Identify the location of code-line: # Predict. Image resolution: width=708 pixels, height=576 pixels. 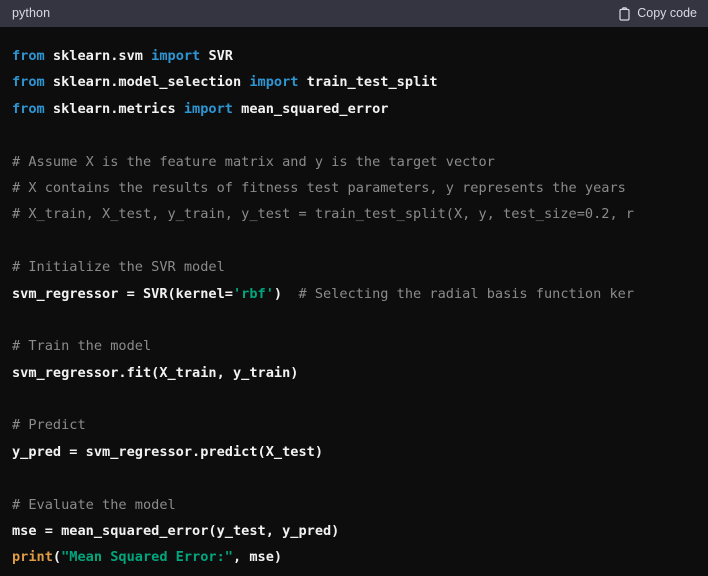
(360, 425).